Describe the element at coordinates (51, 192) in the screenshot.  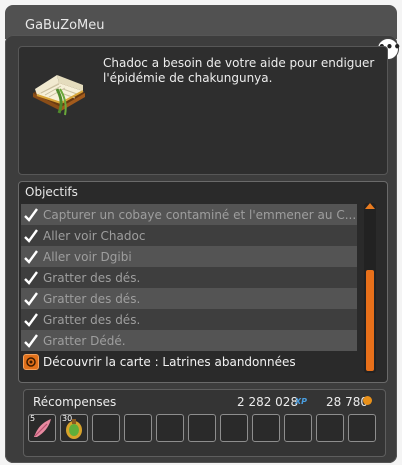
I see `objectives-header: Objectifs` at that location.